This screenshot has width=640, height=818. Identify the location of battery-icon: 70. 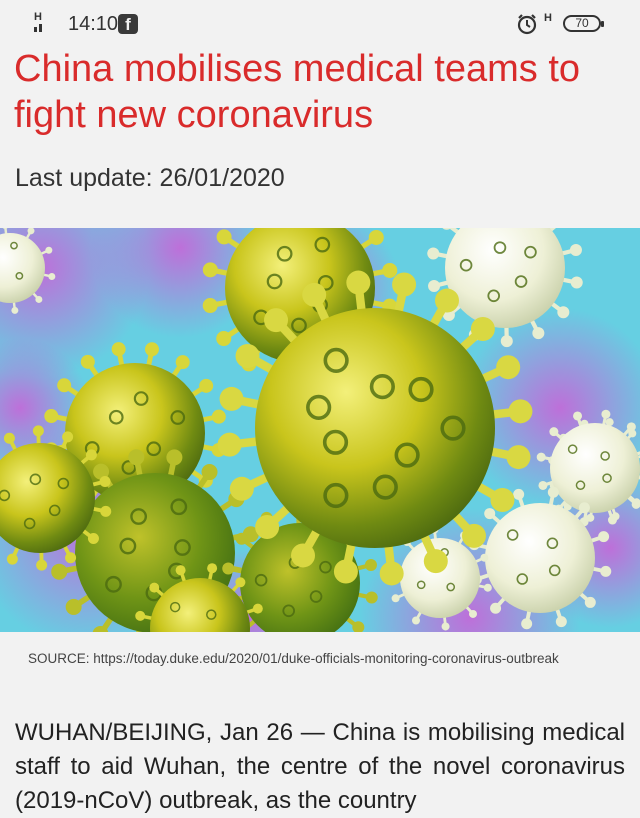
(582, 23).